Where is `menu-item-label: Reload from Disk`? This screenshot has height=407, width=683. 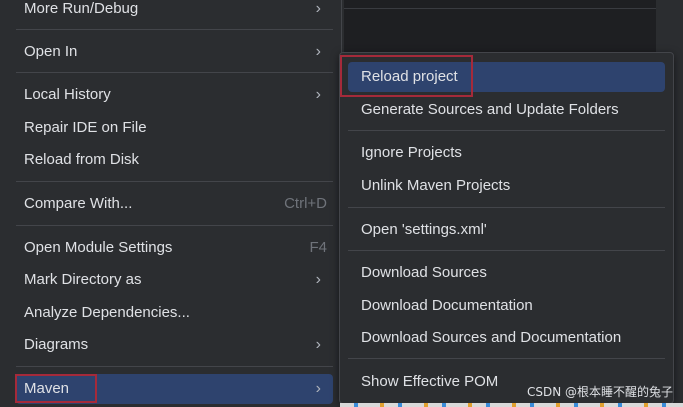 menu-item-label: Reload from Disk is located at coordinates (82, 159).